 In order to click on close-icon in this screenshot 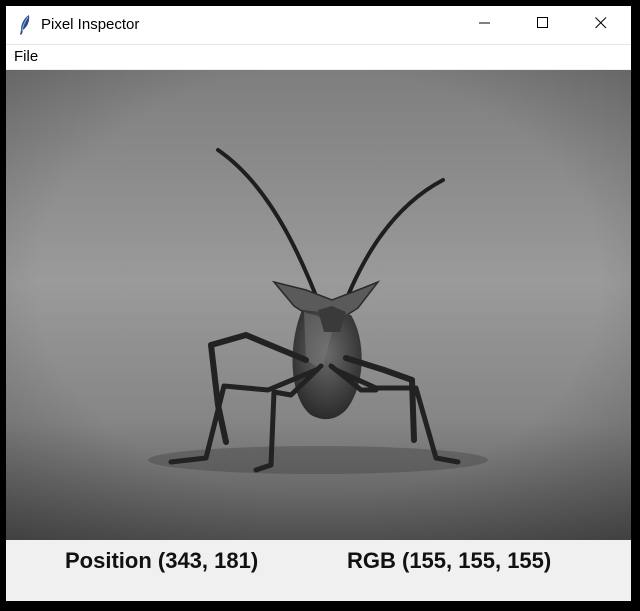, I will do `click(601, 25)`.